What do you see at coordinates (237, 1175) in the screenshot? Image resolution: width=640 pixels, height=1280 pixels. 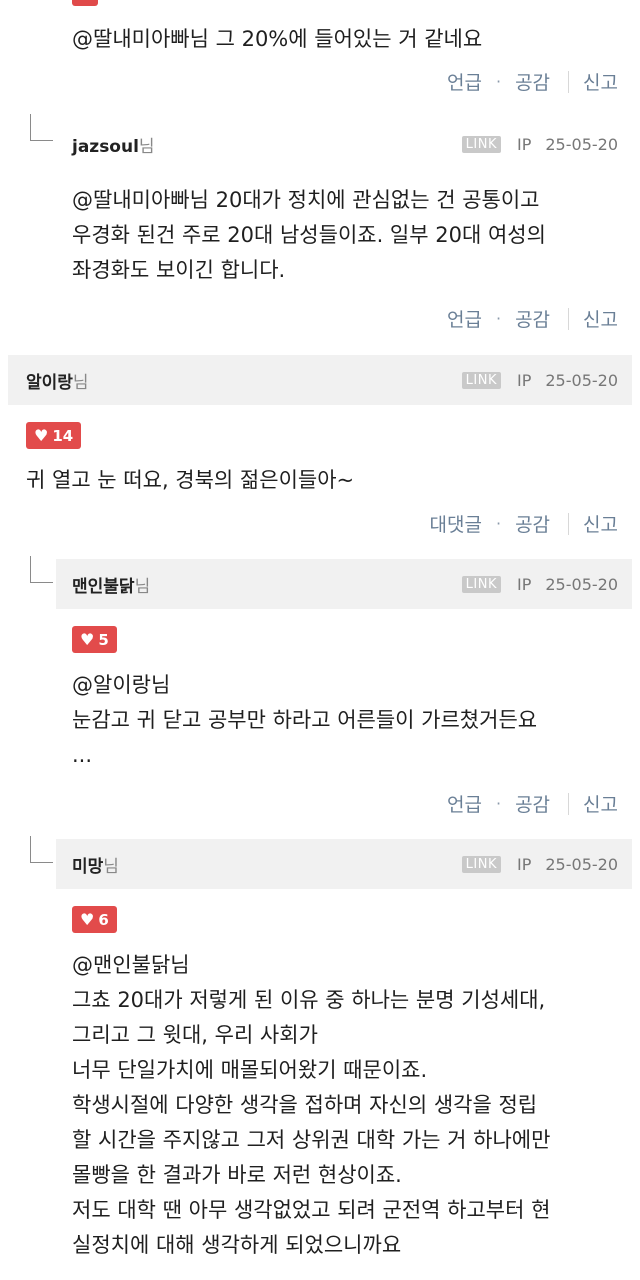 I see `comment-line: 몰빵을 한 결과가 바로 저런 현상이죠.` at bounding box center [237, 1175].